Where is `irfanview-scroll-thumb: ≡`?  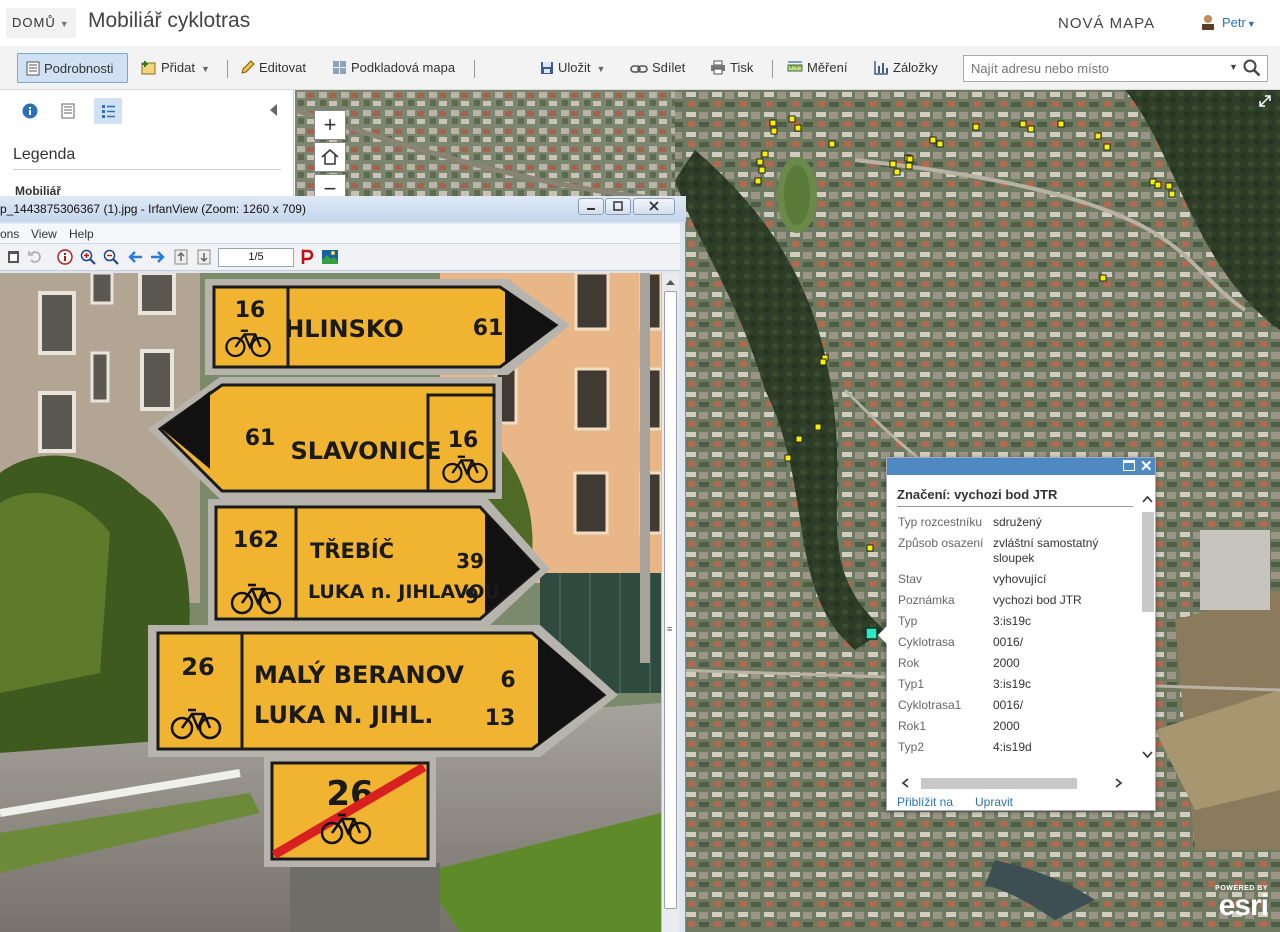 irfanview-scroll-thumb: ≡ is located at coordinates (670, 600).